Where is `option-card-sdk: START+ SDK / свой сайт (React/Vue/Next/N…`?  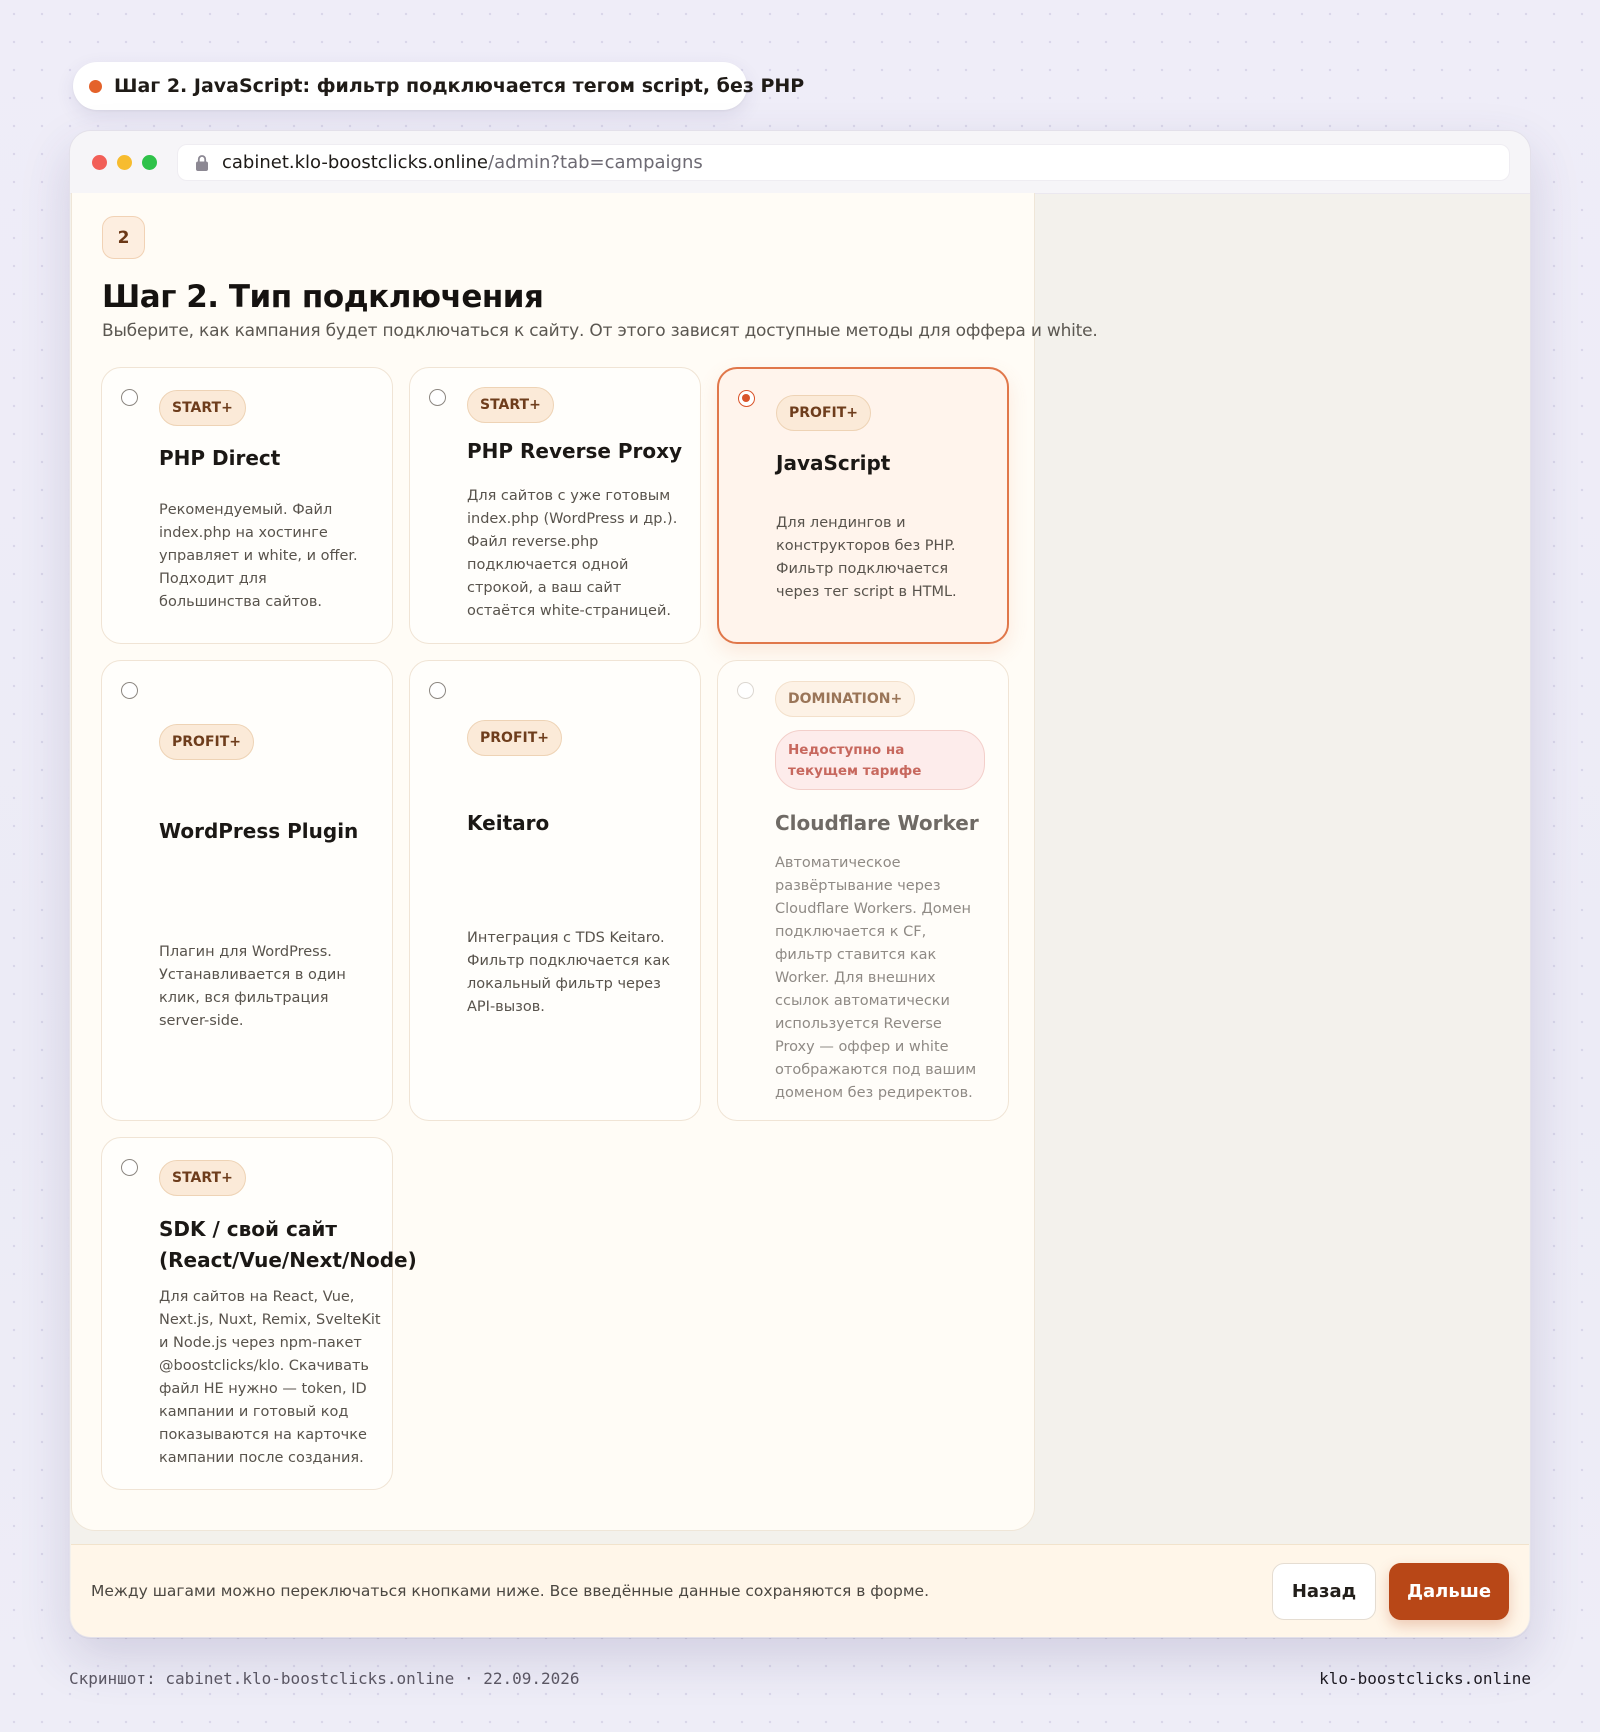 option-card-sdk: START+ SDK / свой сайт (React/Vue/Next/N… is located at coordinates (259, 1313).